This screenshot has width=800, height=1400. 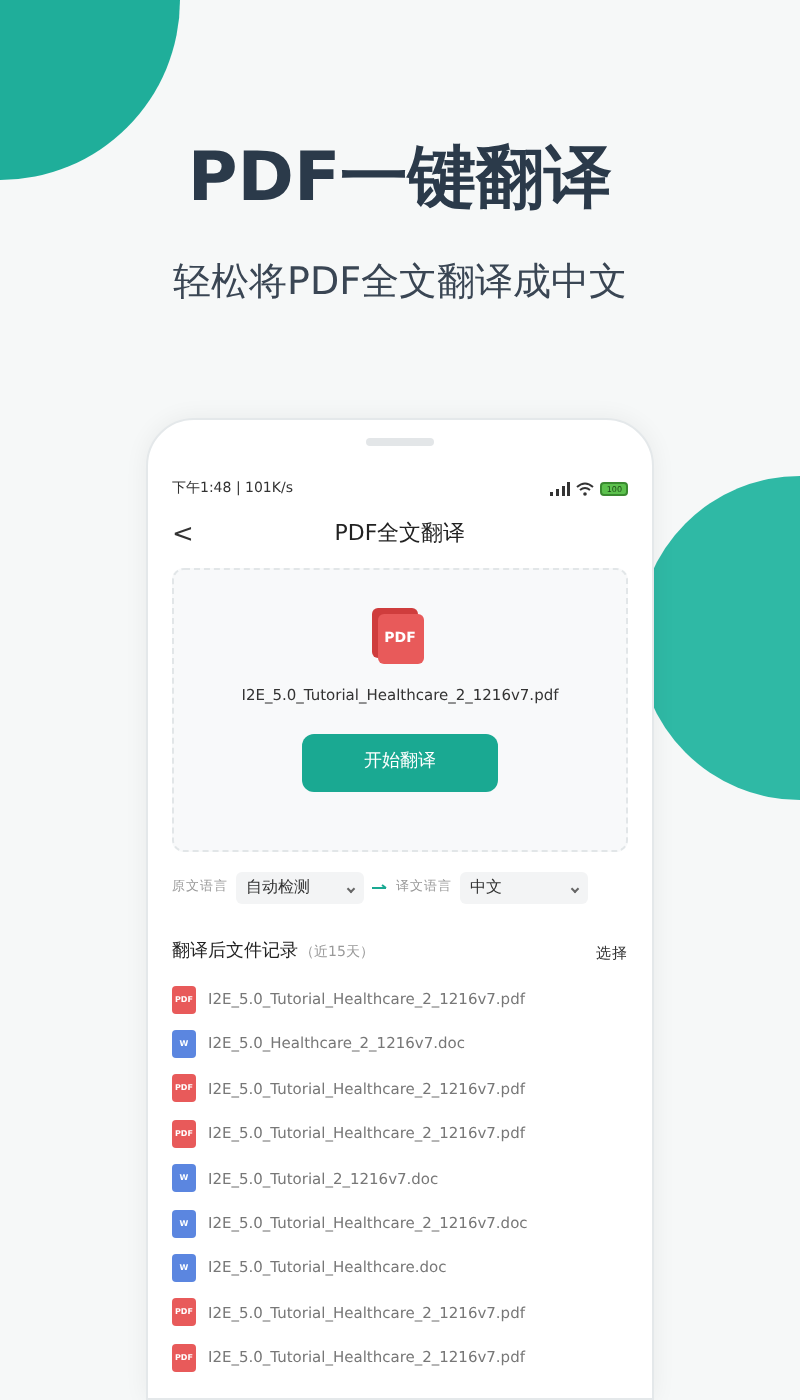 What do you see at coordinates (524, 888) in the screenshot?
I see `target-language-select: 中文` at bounding box center [524, 888].